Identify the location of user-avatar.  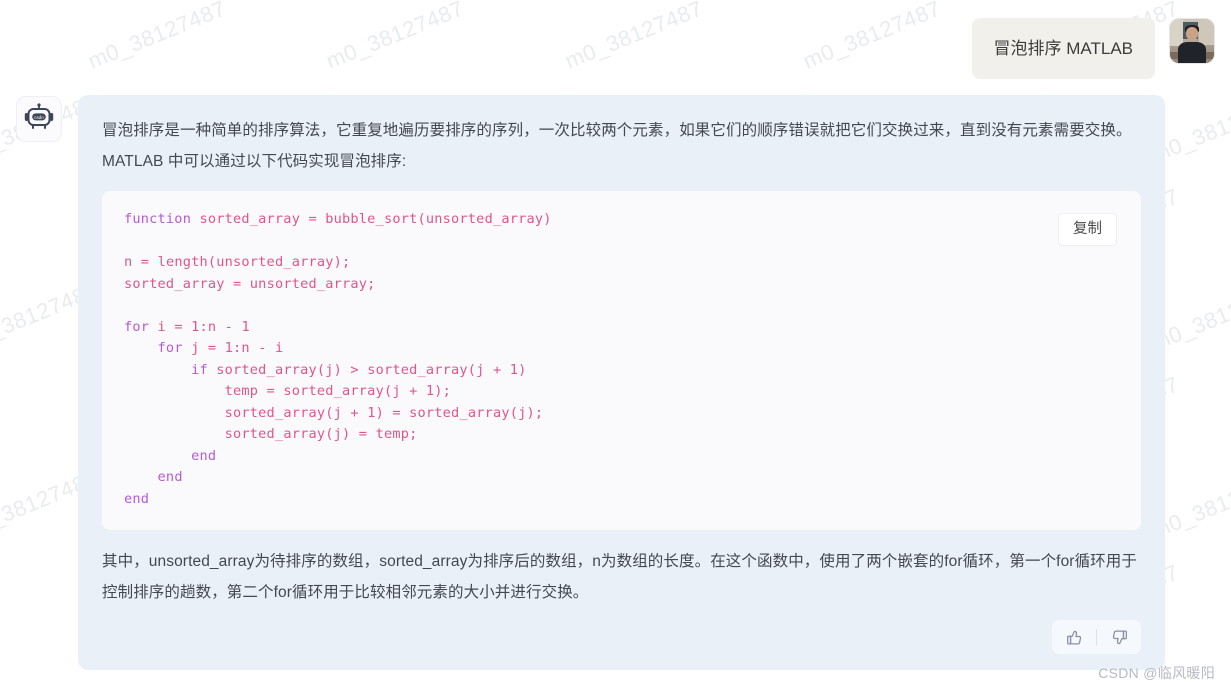
(1192, 41).